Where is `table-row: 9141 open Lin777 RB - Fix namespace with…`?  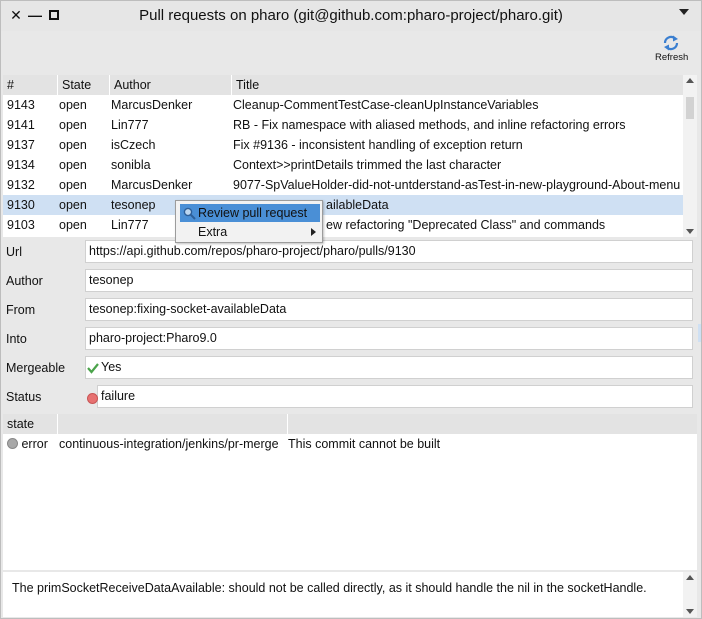 table-row: 9141 open Lin777 RB - Fix namespace with… is located at coordinates (343, 125).